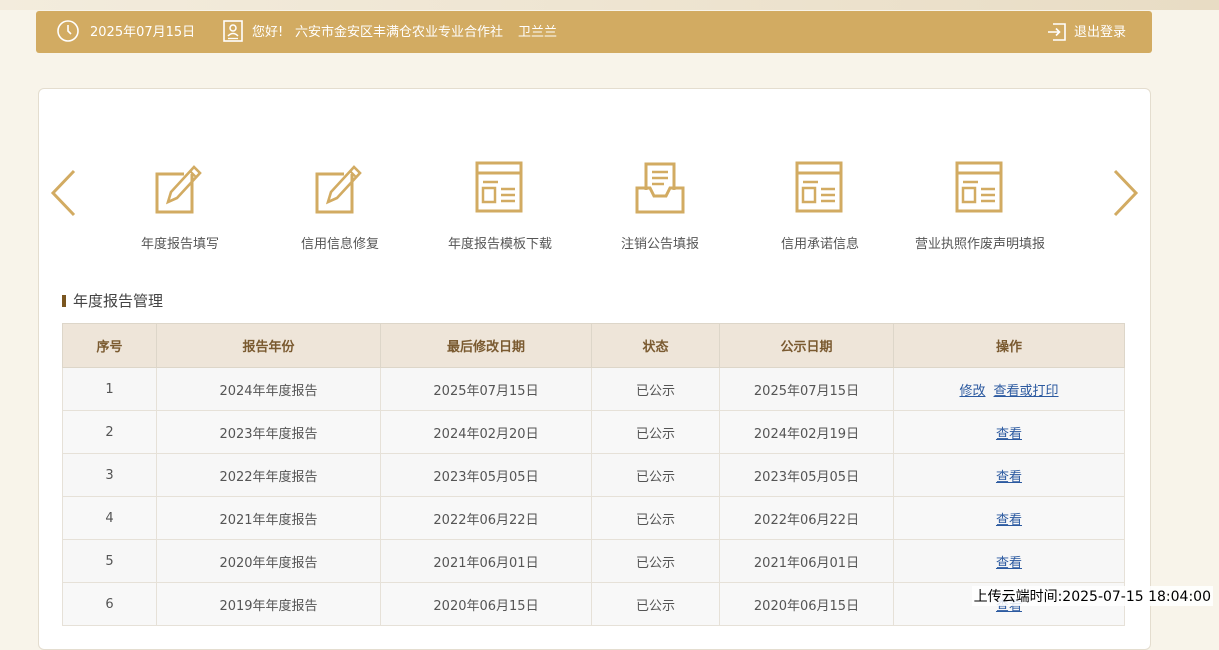  I want to click on view-or-print-link: 查看或打印, so click(1026, 391).